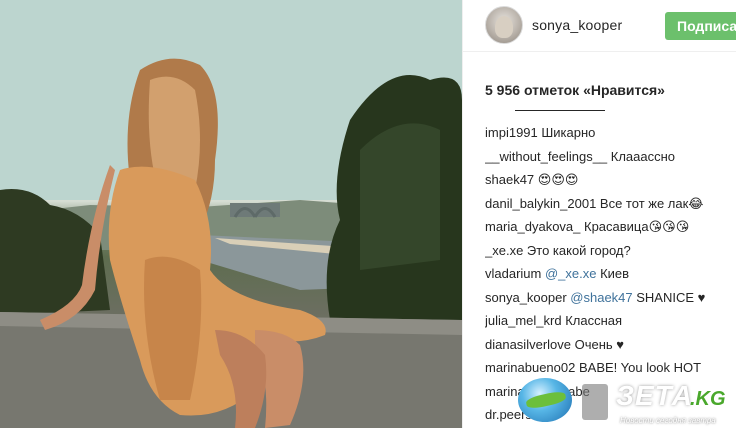 This screenshot has height=428, width=736. I want to click on comment-text: Красавица😘😘😘, so click(635, 226).